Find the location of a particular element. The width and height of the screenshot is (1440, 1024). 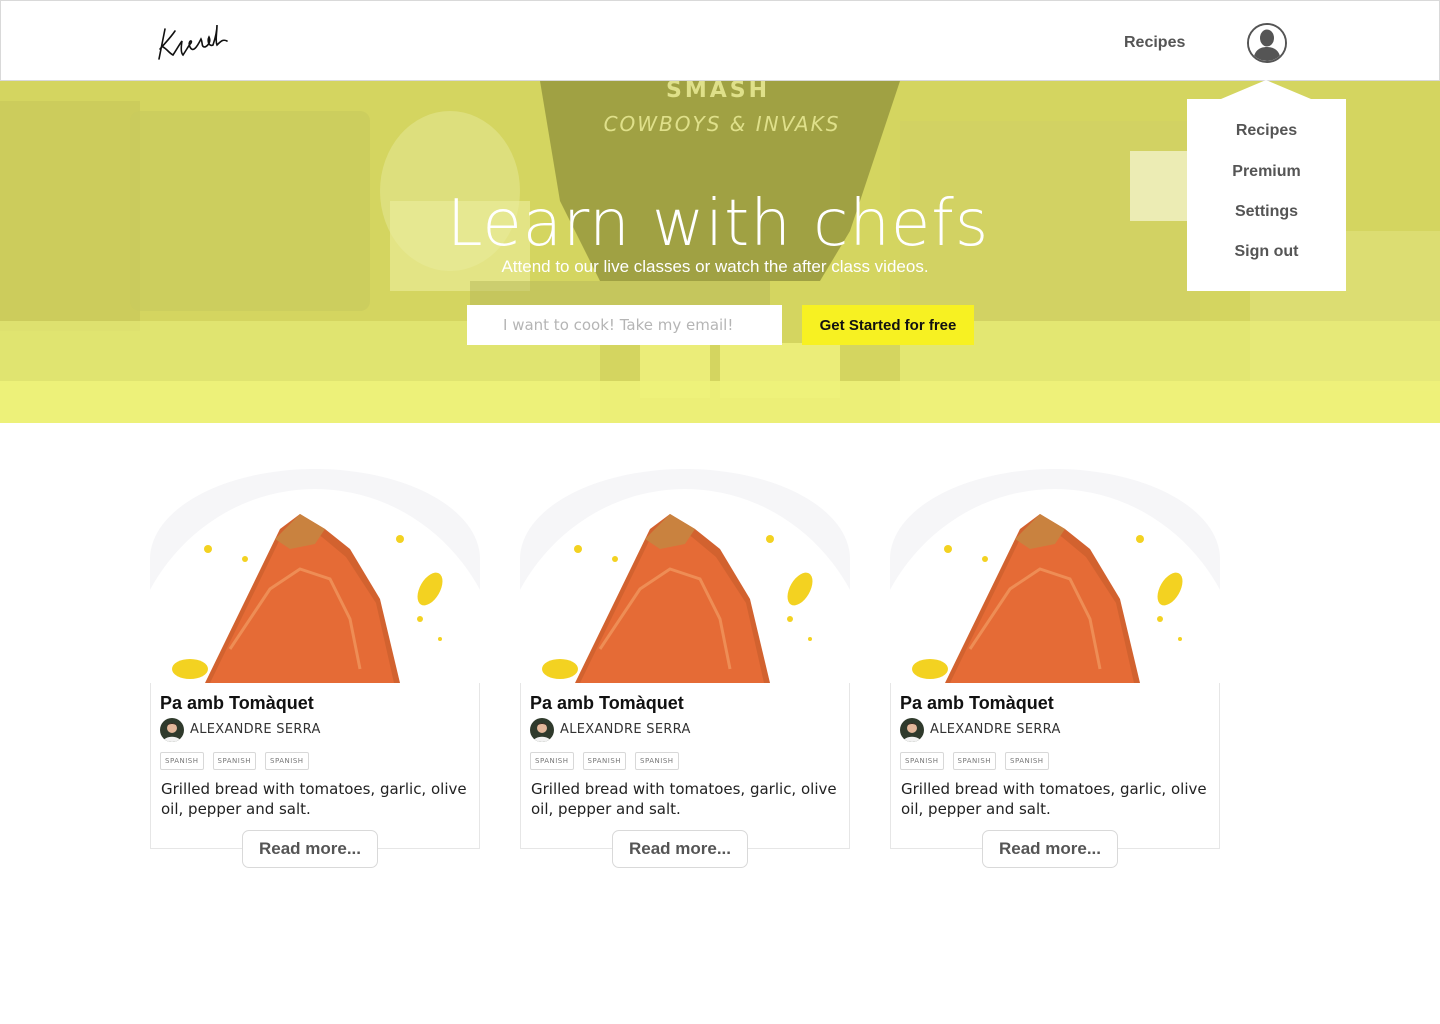

user-silhouette-icon is located at coordinates (1267, 43).